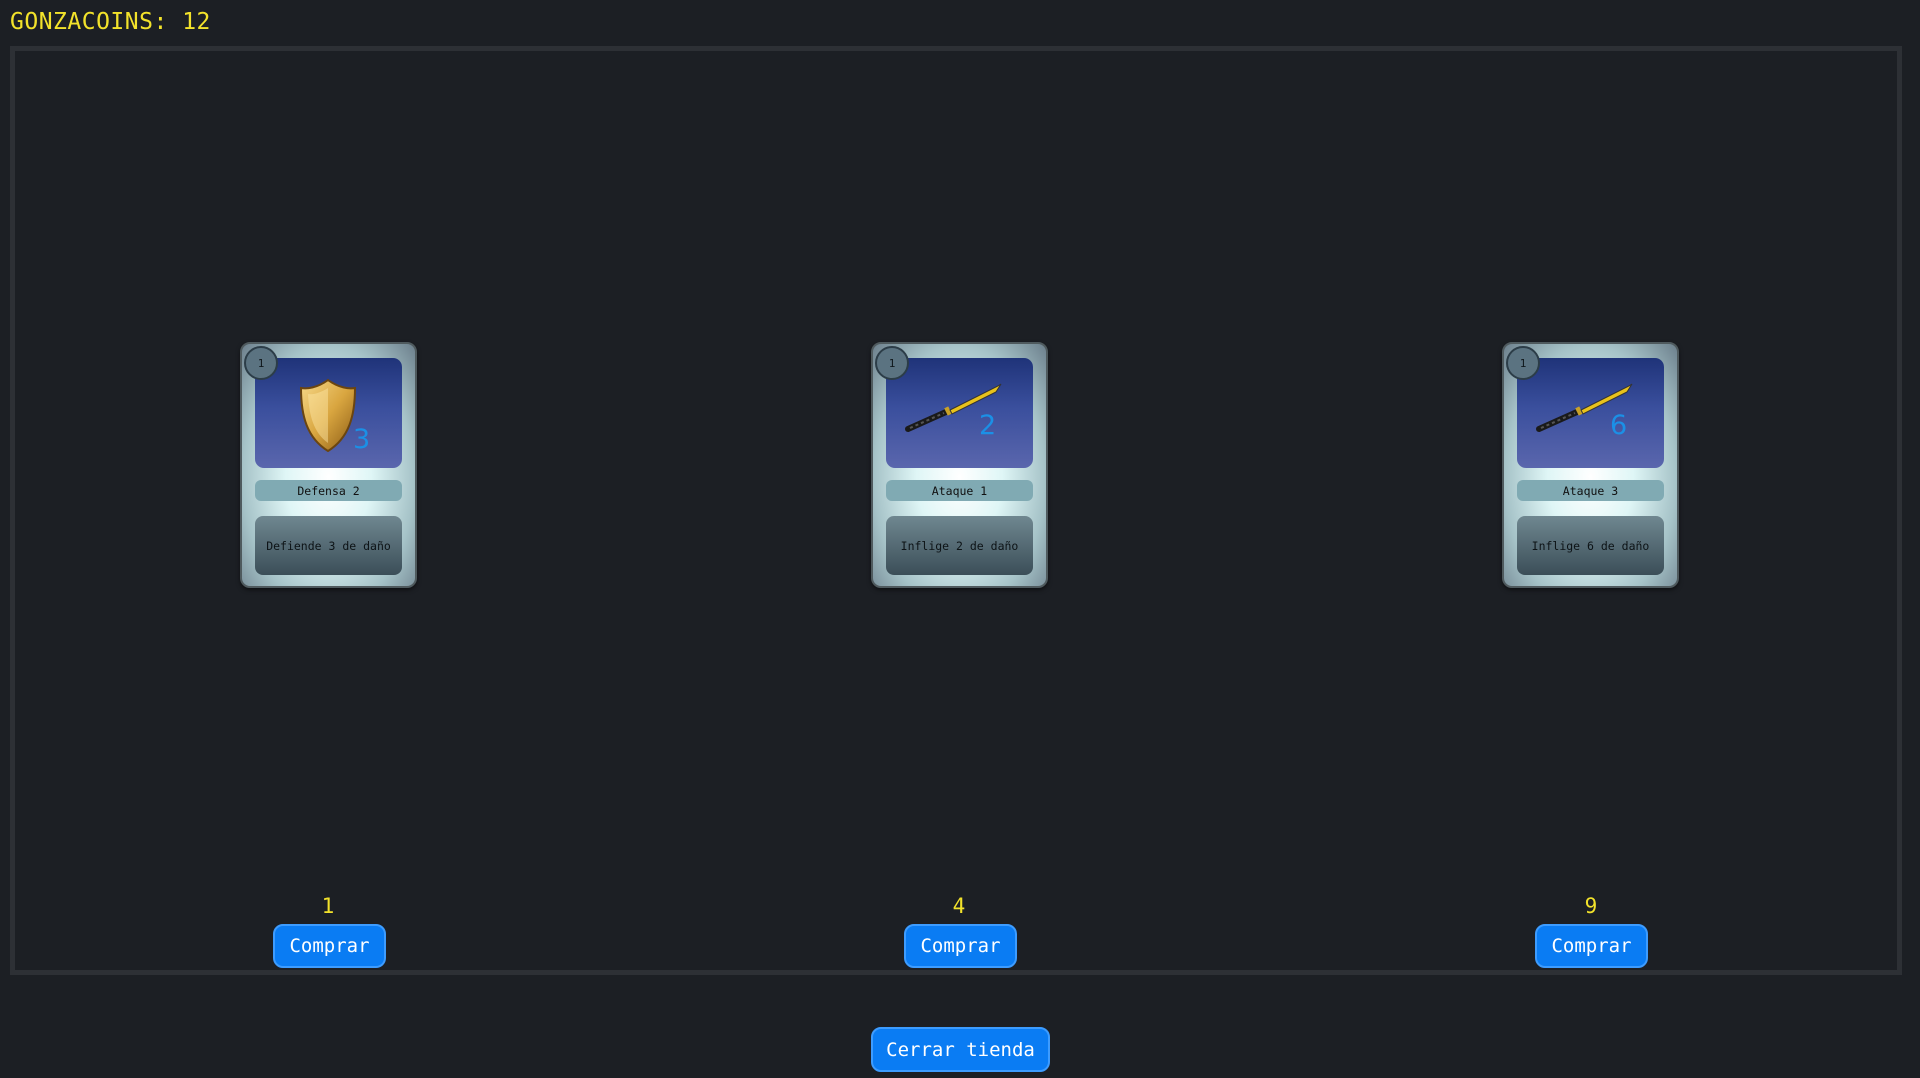 The width and height of the screenshot is (1920, 1078). I want to click on card-art: 2, so click(959, 413).